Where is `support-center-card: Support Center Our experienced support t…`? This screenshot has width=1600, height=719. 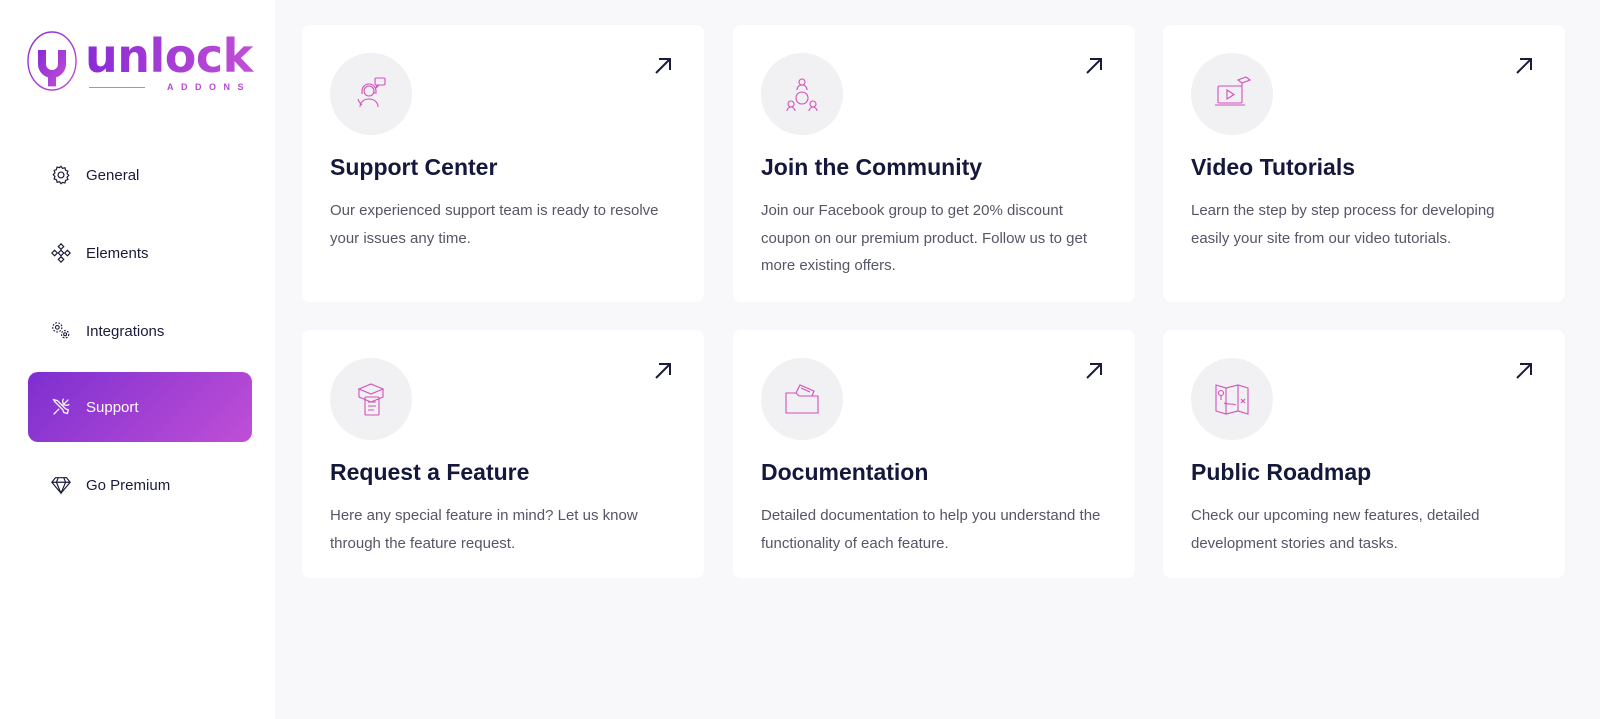 support-center-card: Support Center Our experienced support t… is located at coordinates (503, 163).